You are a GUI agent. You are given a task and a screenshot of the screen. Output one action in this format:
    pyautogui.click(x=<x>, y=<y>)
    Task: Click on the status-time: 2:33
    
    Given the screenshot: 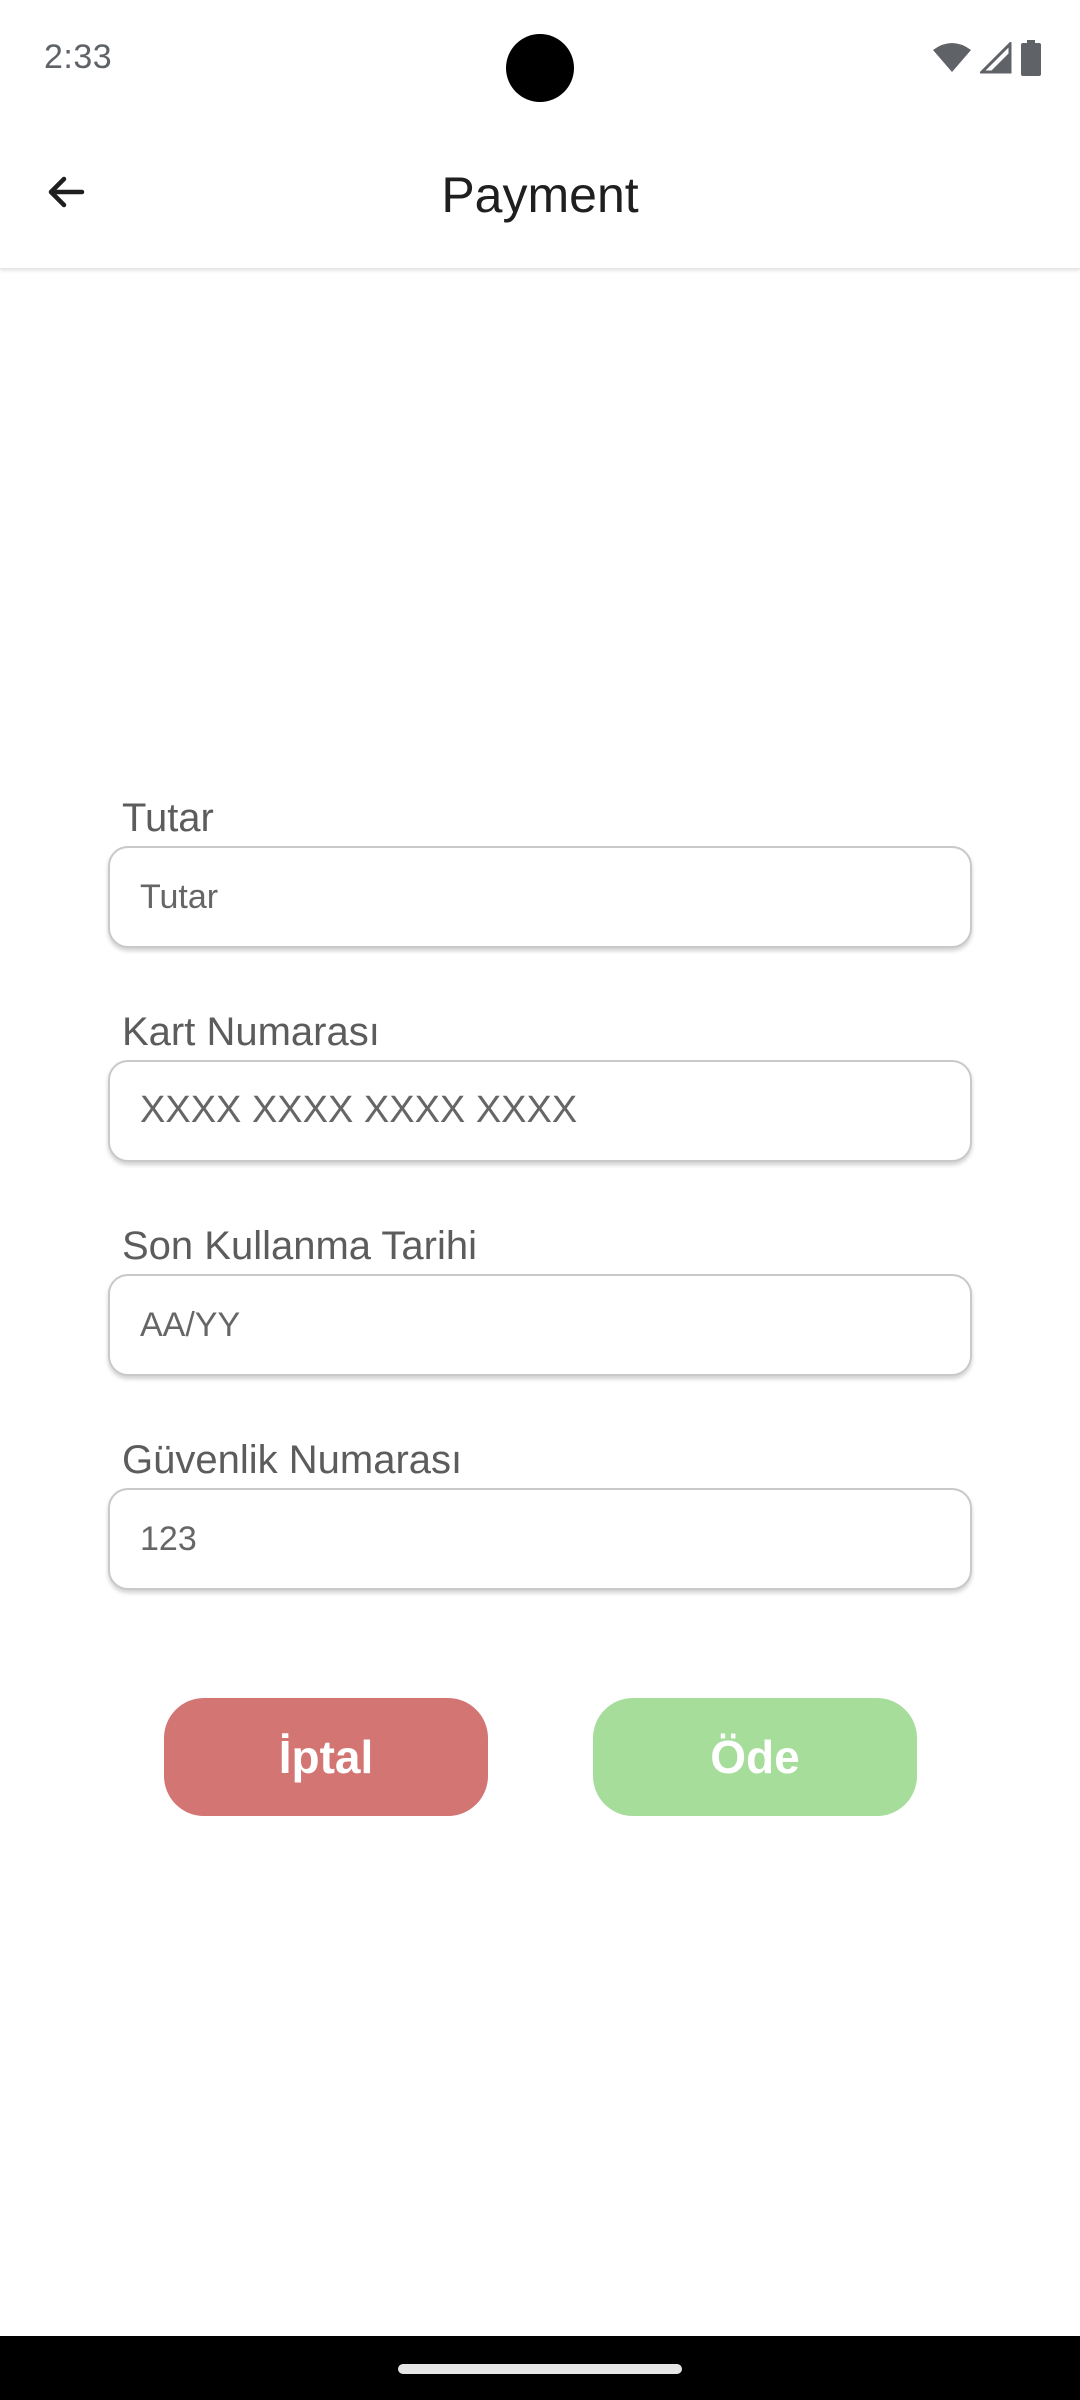 What is the action you would take?
    pyautogui.click(x=78, y=57)
    